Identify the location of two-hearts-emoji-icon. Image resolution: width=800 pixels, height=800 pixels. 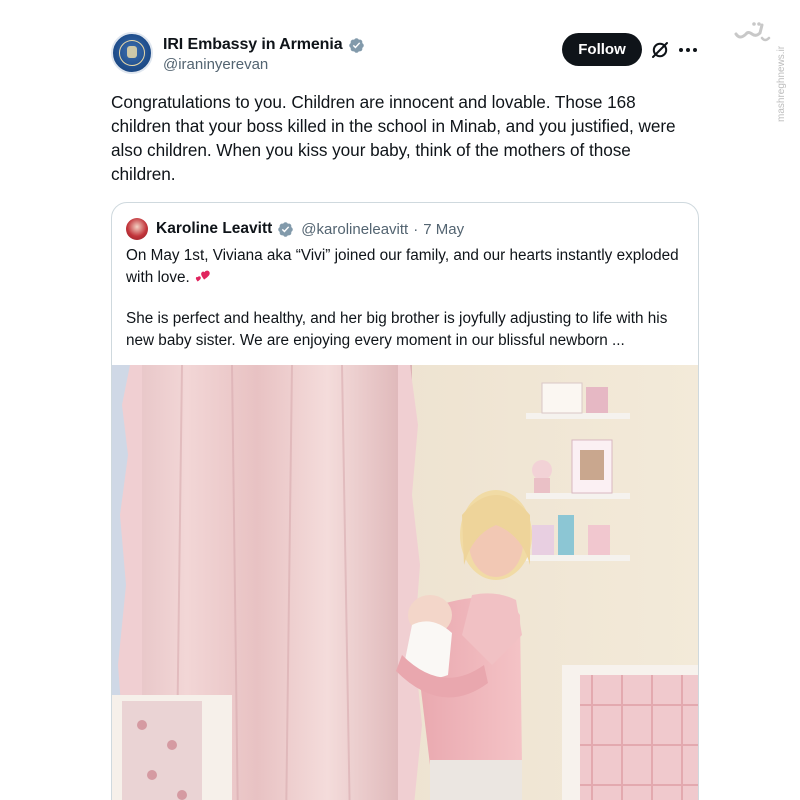
(202, 275).